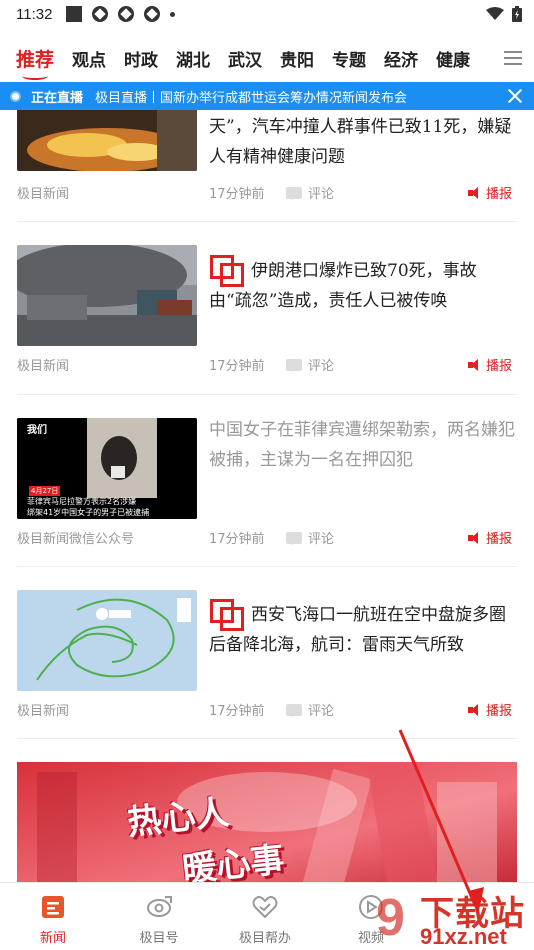  Describe the element at coordinates (245, 58) in the screenshot. I see `tab-wuhan: 武汉` at that location.